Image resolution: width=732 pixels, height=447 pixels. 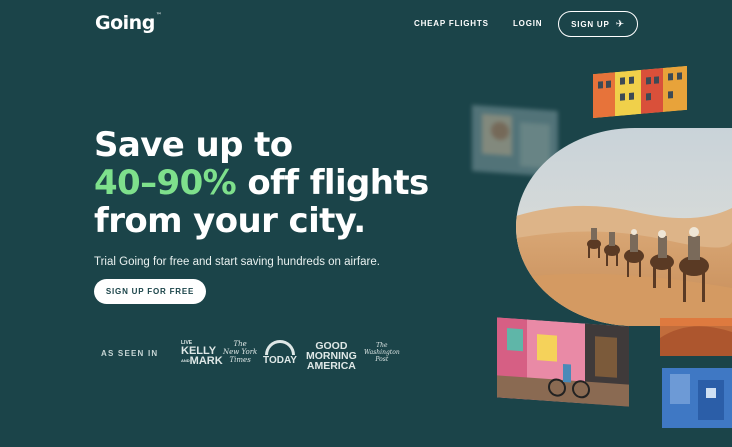 What do you see at coordinates (451, 23) in the screenshot?
I see `nav-cheap-flights-link: CHEAP FLIGHTS` at bounding box center [451, 23].